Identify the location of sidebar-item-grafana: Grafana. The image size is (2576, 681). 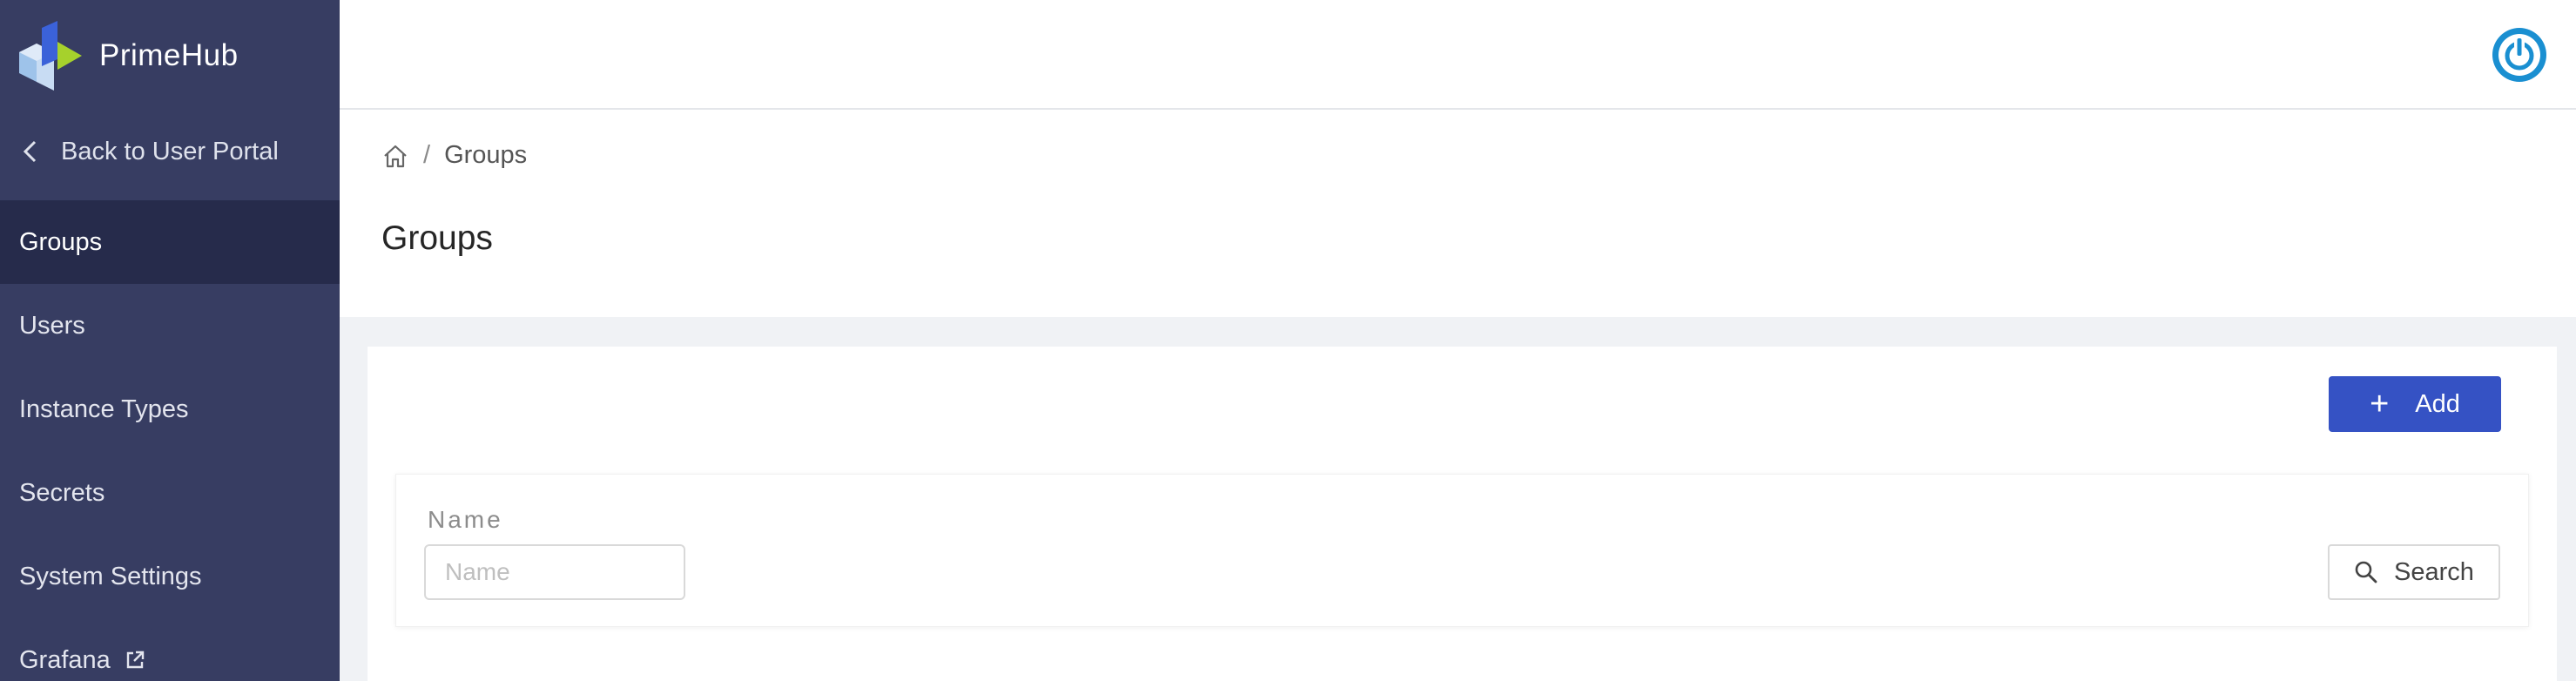
(170, 650).